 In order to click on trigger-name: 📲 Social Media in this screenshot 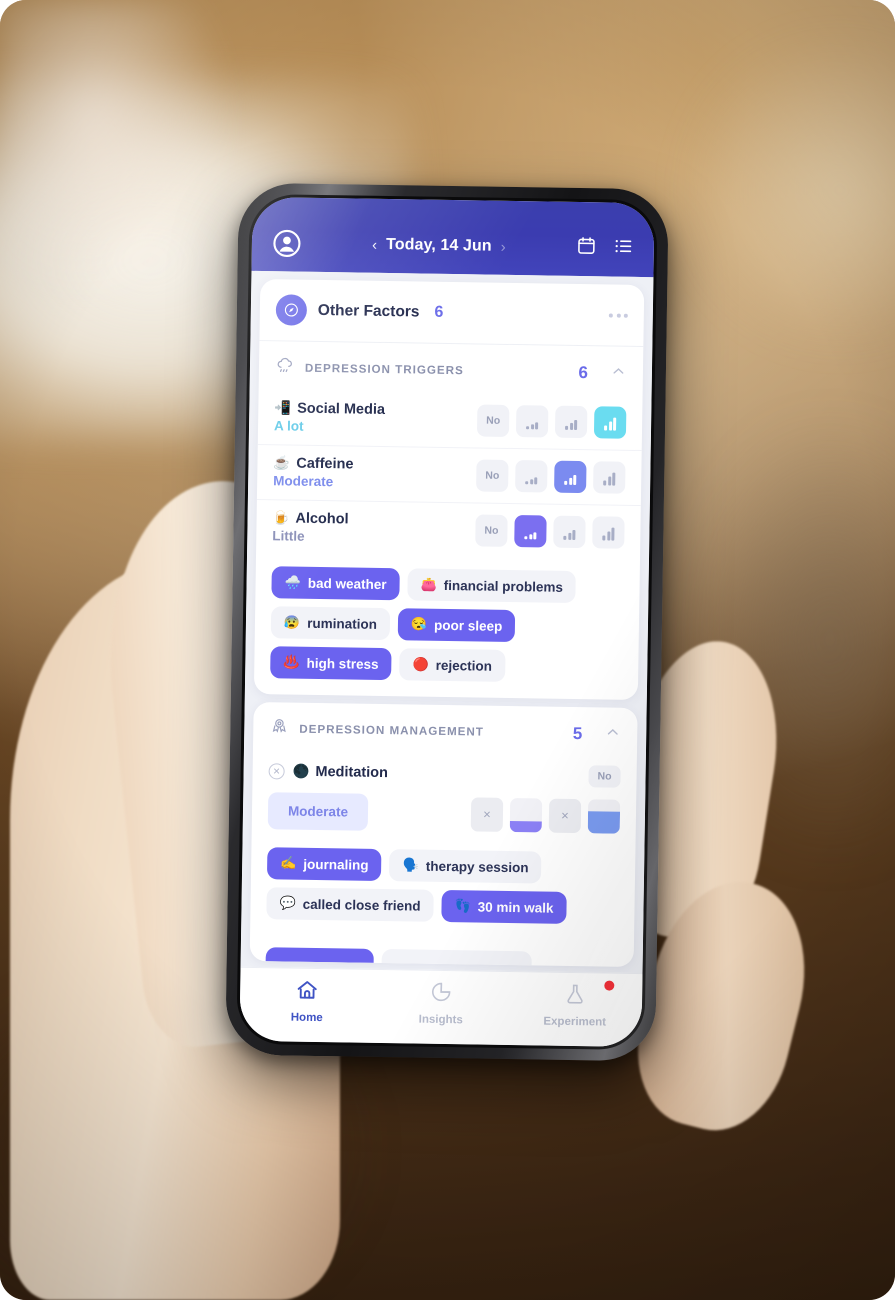, I will do `click(375, 409)`.